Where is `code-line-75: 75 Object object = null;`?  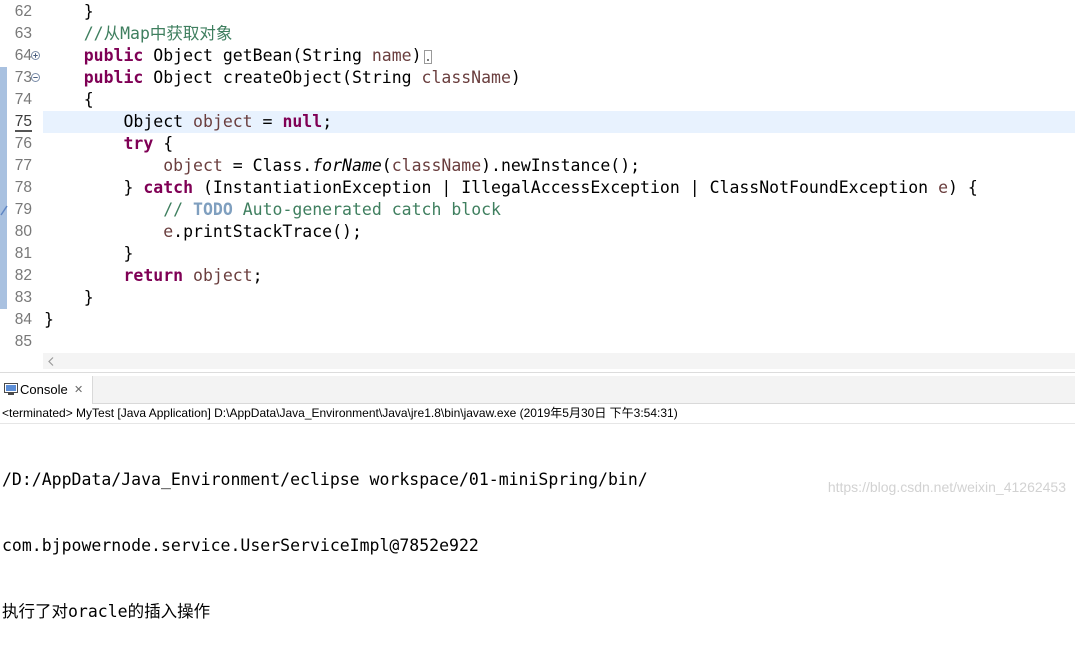
code-line-75: 75 Object object = null; is located at coordinates (537, 122).